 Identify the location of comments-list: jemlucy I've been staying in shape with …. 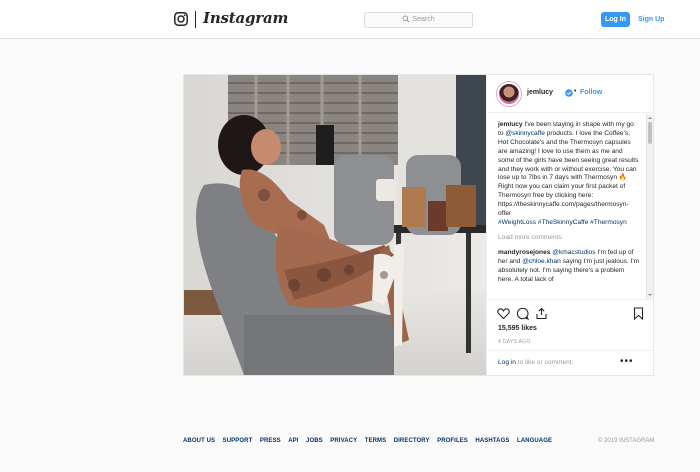
(566, 206).